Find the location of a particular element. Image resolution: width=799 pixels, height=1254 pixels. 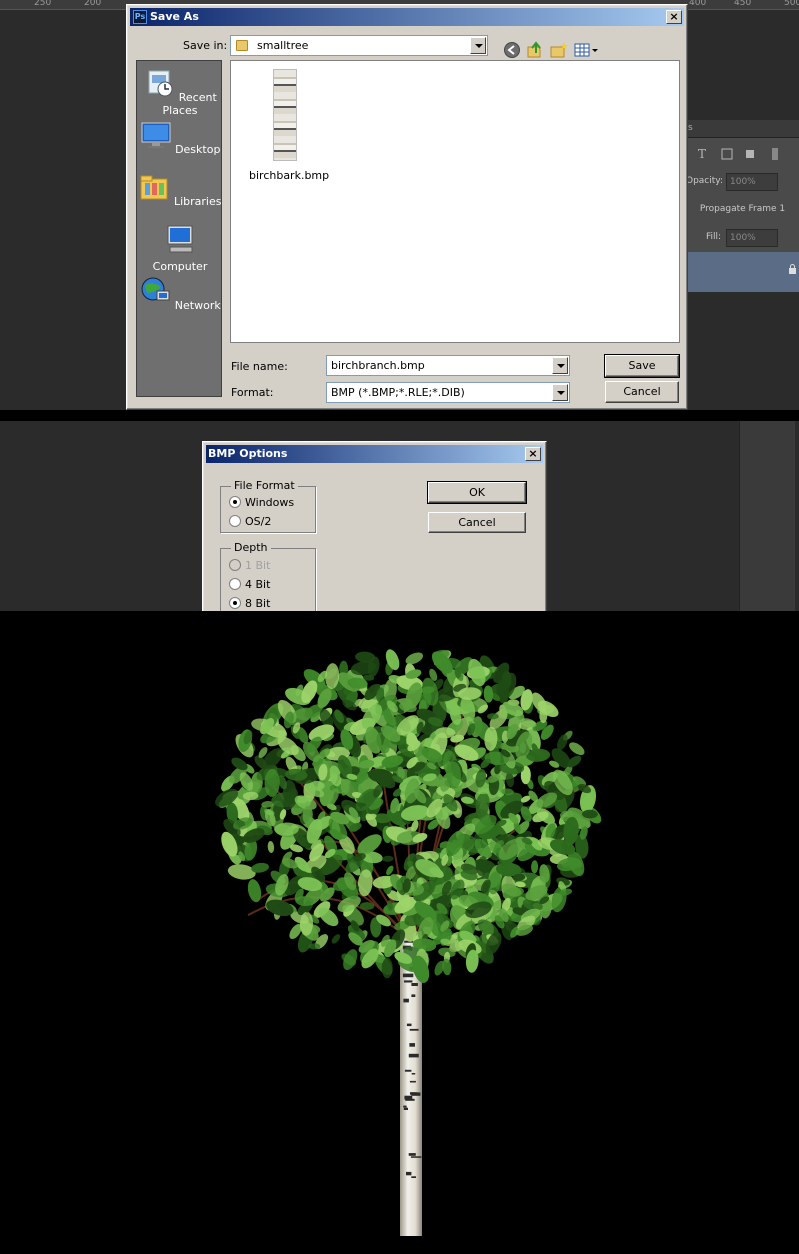

place-label: Computer is located at coordinates (180, 266).